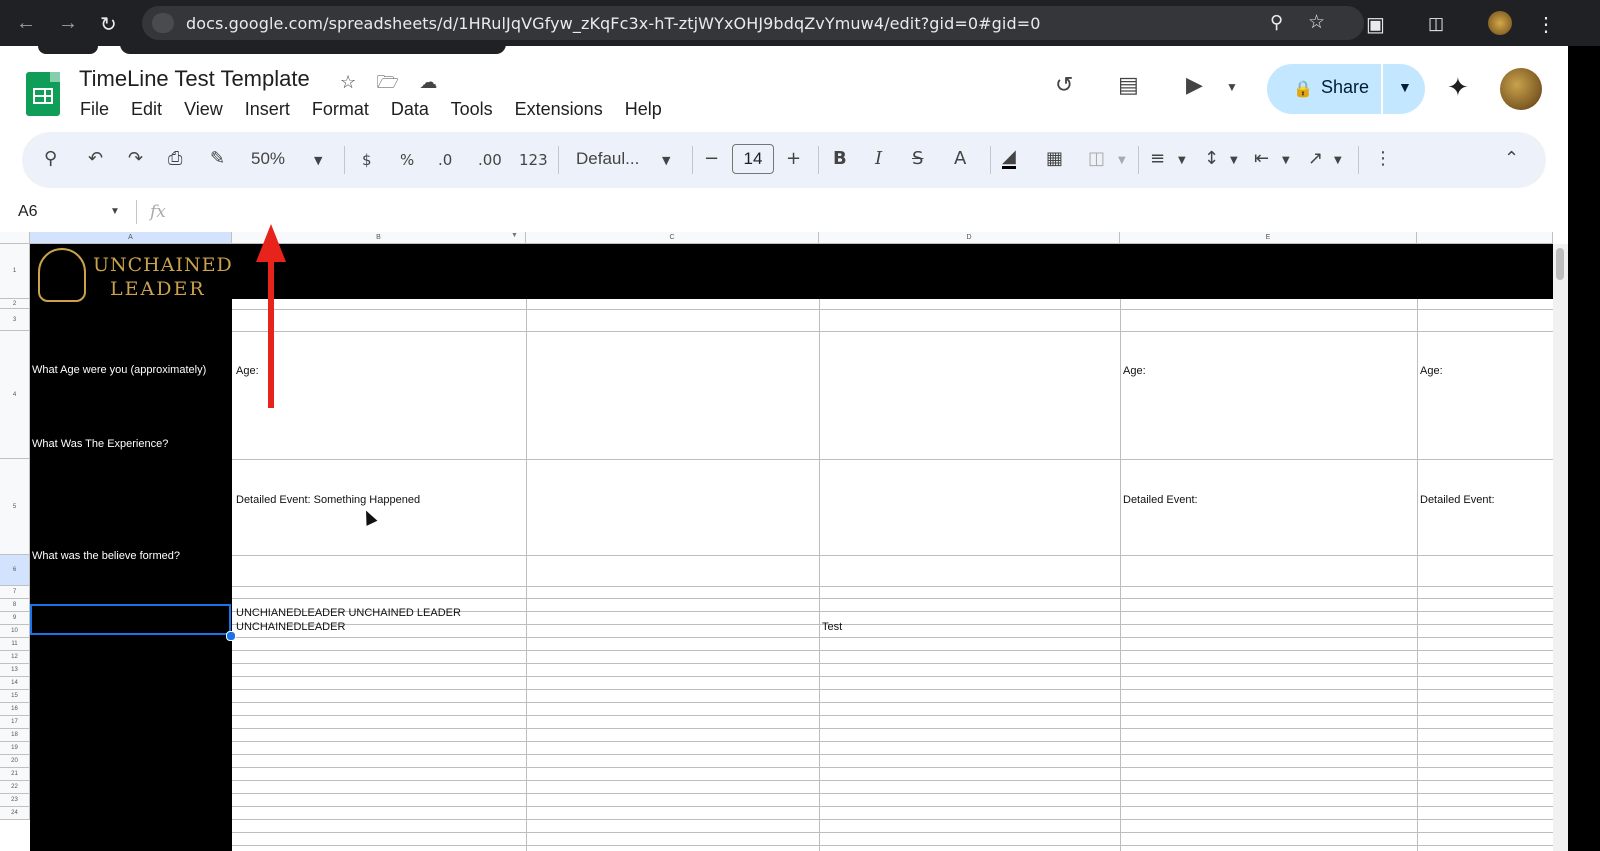 This screenshot has width=1600, height=851. What do you see at coordinates (1500, 23) in the screenshot?
I see `profile-avatar-icon` at bounding box center [1500, 23].